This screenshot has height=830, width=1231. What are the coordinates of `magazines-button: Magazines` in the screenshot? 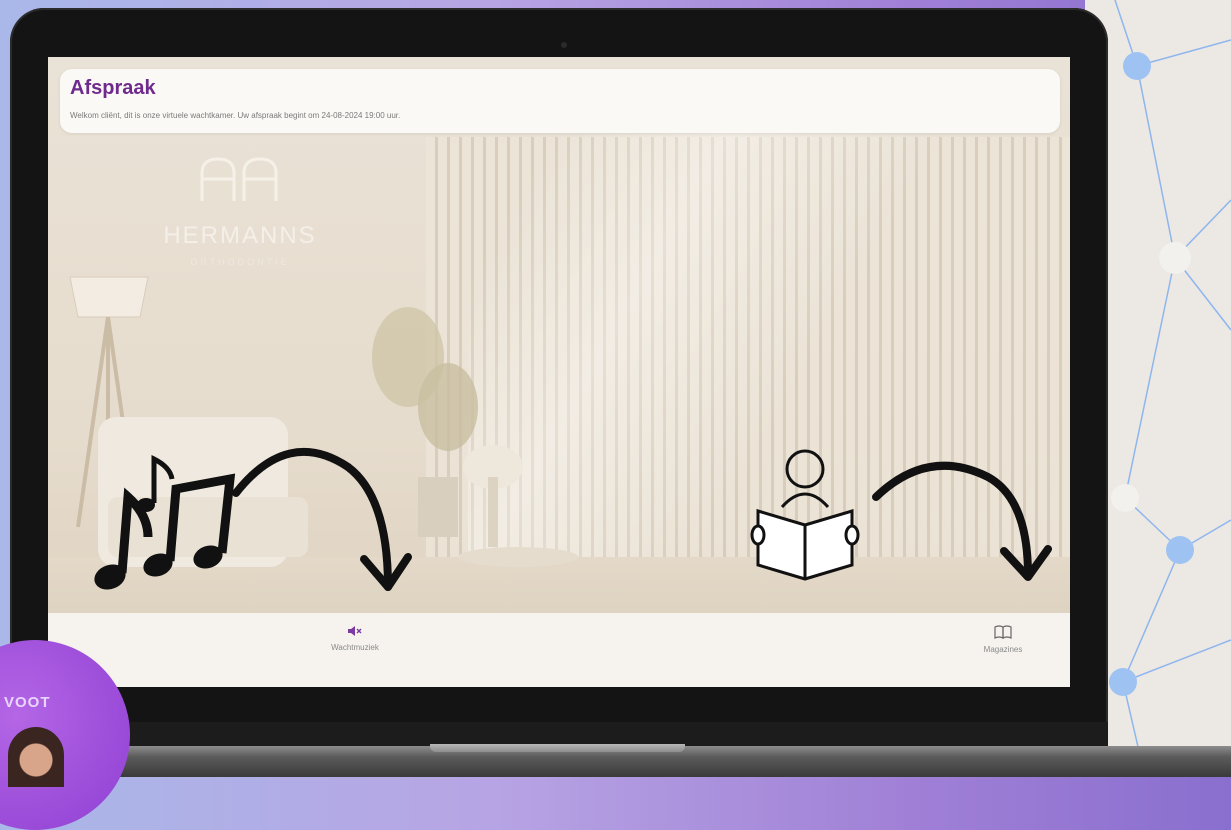 It's located at (1003, 639).